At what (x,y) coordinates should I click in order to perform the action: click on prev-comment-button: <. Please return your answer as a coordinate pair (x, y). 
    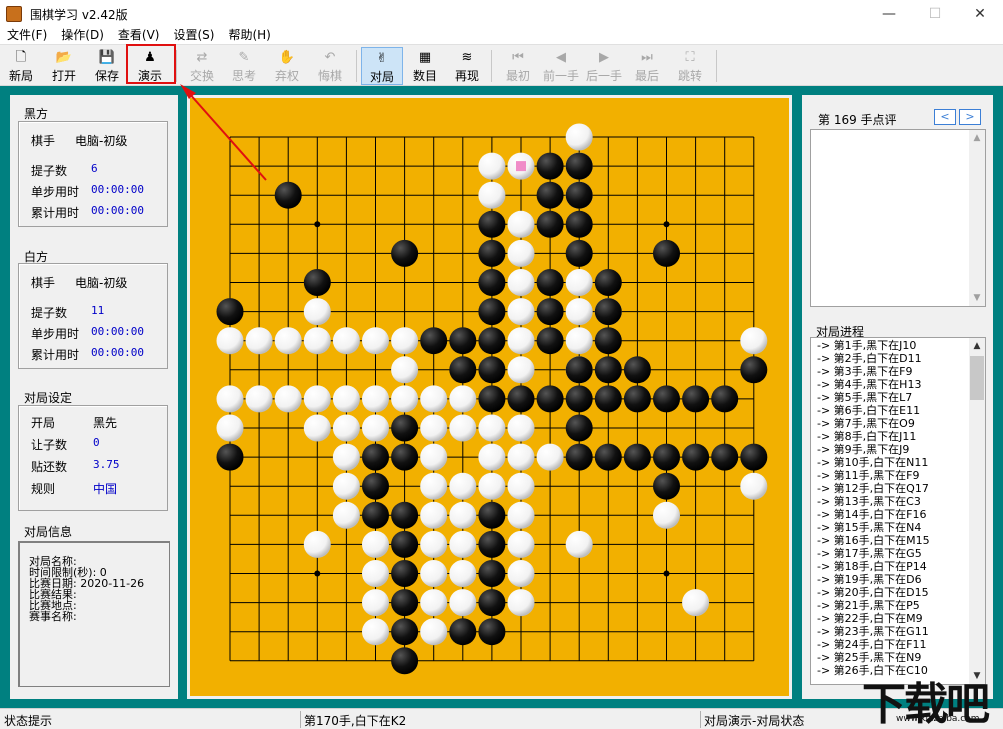
    Looking at the image, I should click on (945, 117).